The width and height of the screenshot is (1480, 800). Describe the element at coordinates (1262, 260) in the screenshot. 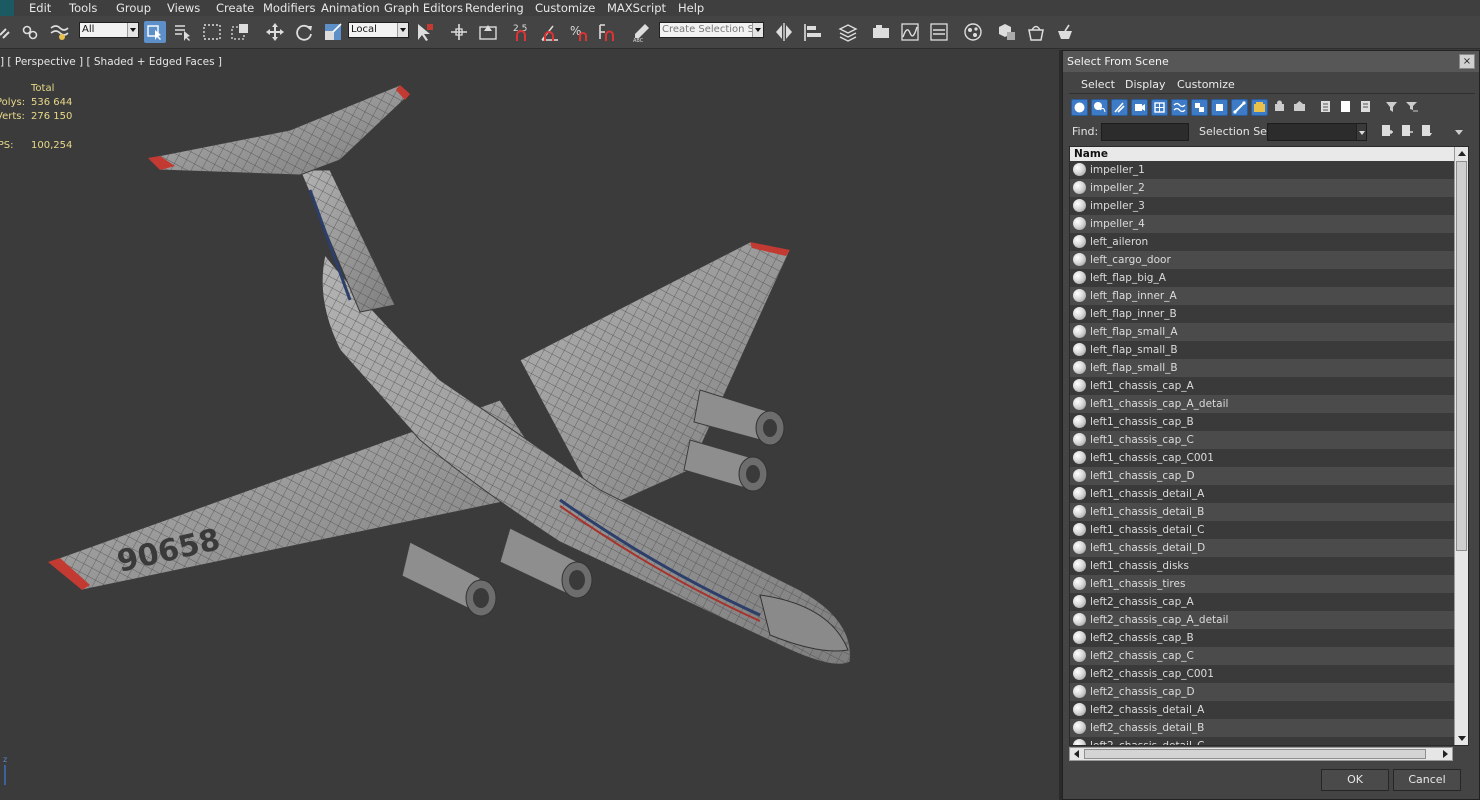

I see `list-item: left_cargo_door` at that location.